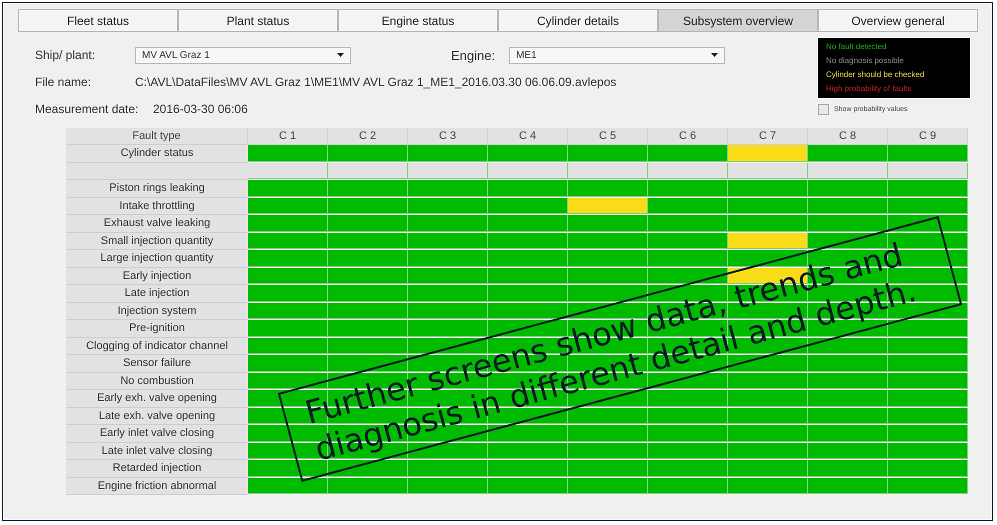 The image size is (997, 525). Describe the element at coordinates (157, 399) in the screenshot. I see `row-label: Early exh. valve opening` at that location.